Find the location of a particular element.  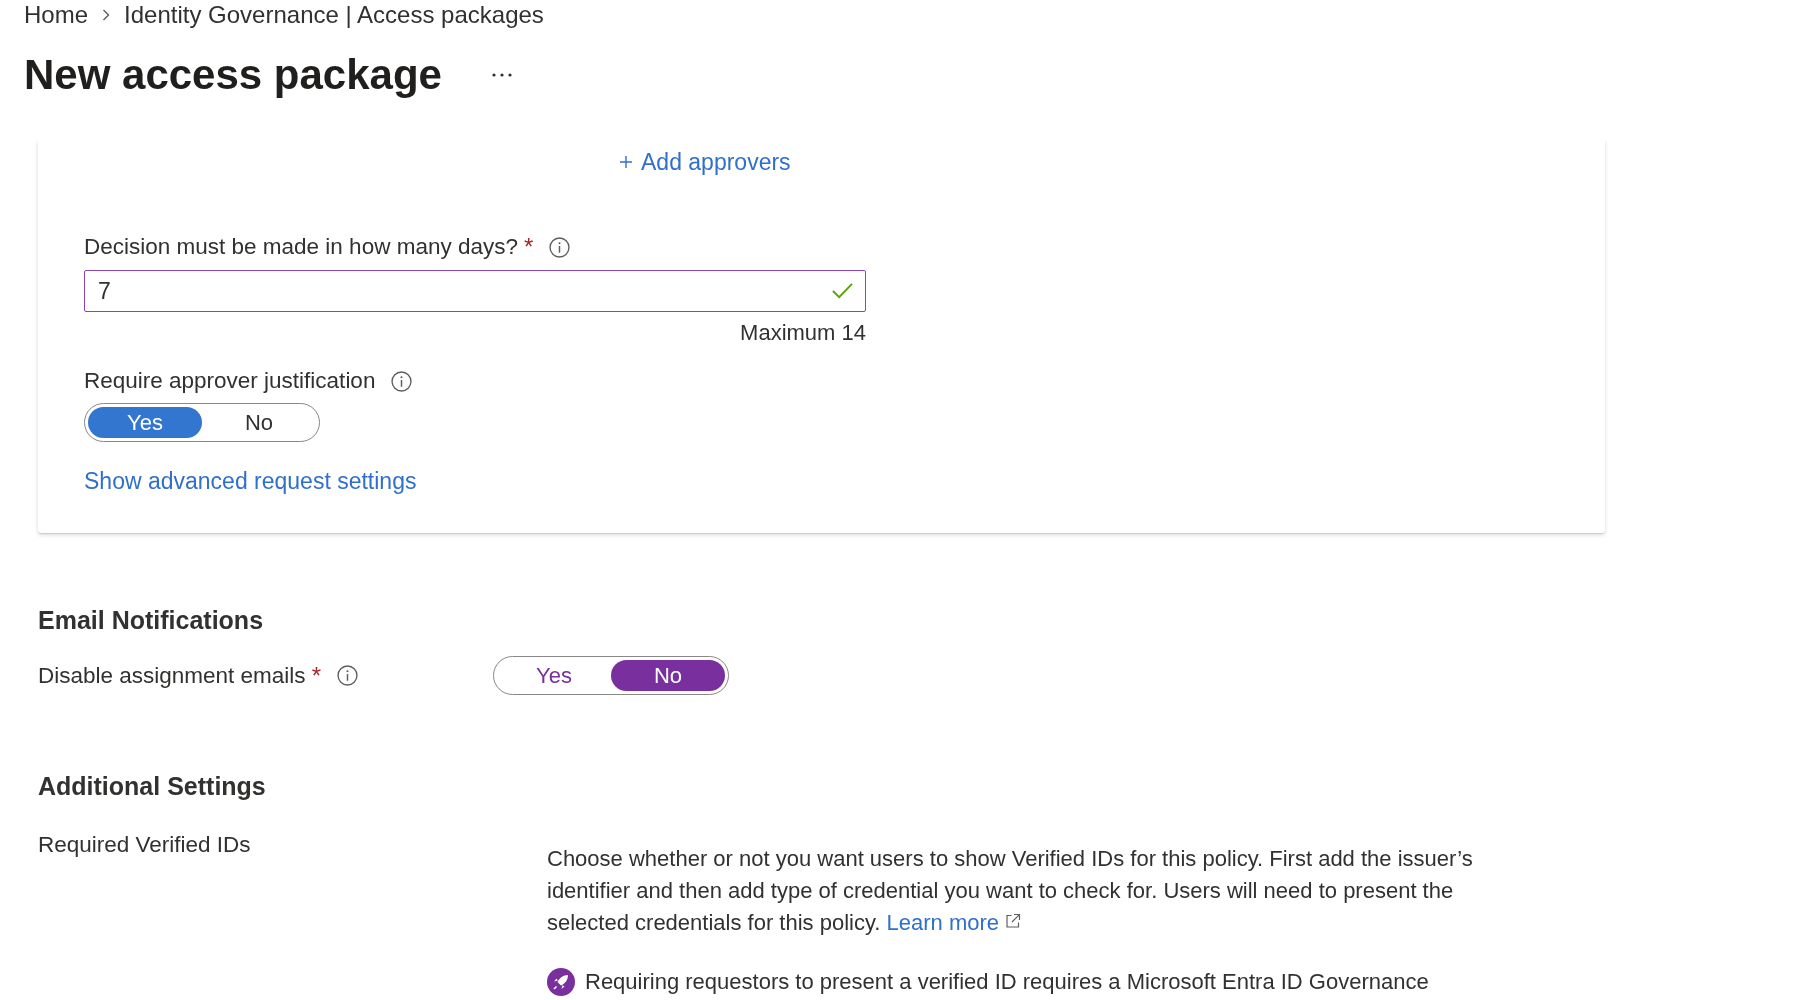

more-icon is located at coordinates (501, 75).